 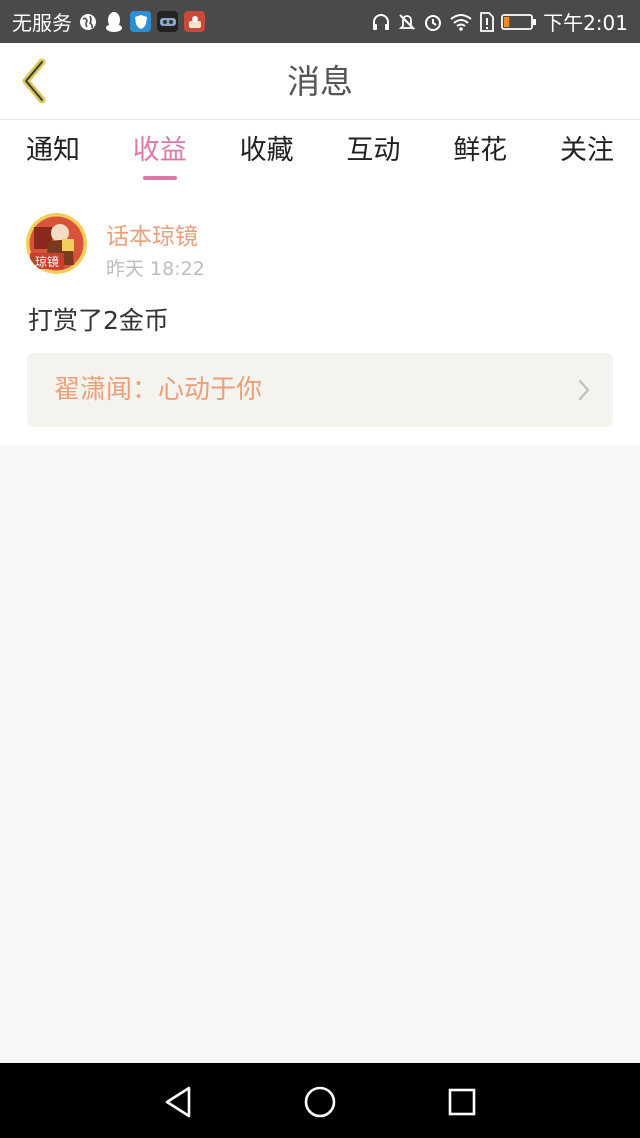 What do you see at coordinates (194, 21) in the screenshot?
I see `cake-app-icon` at bounding box center [194, 21].